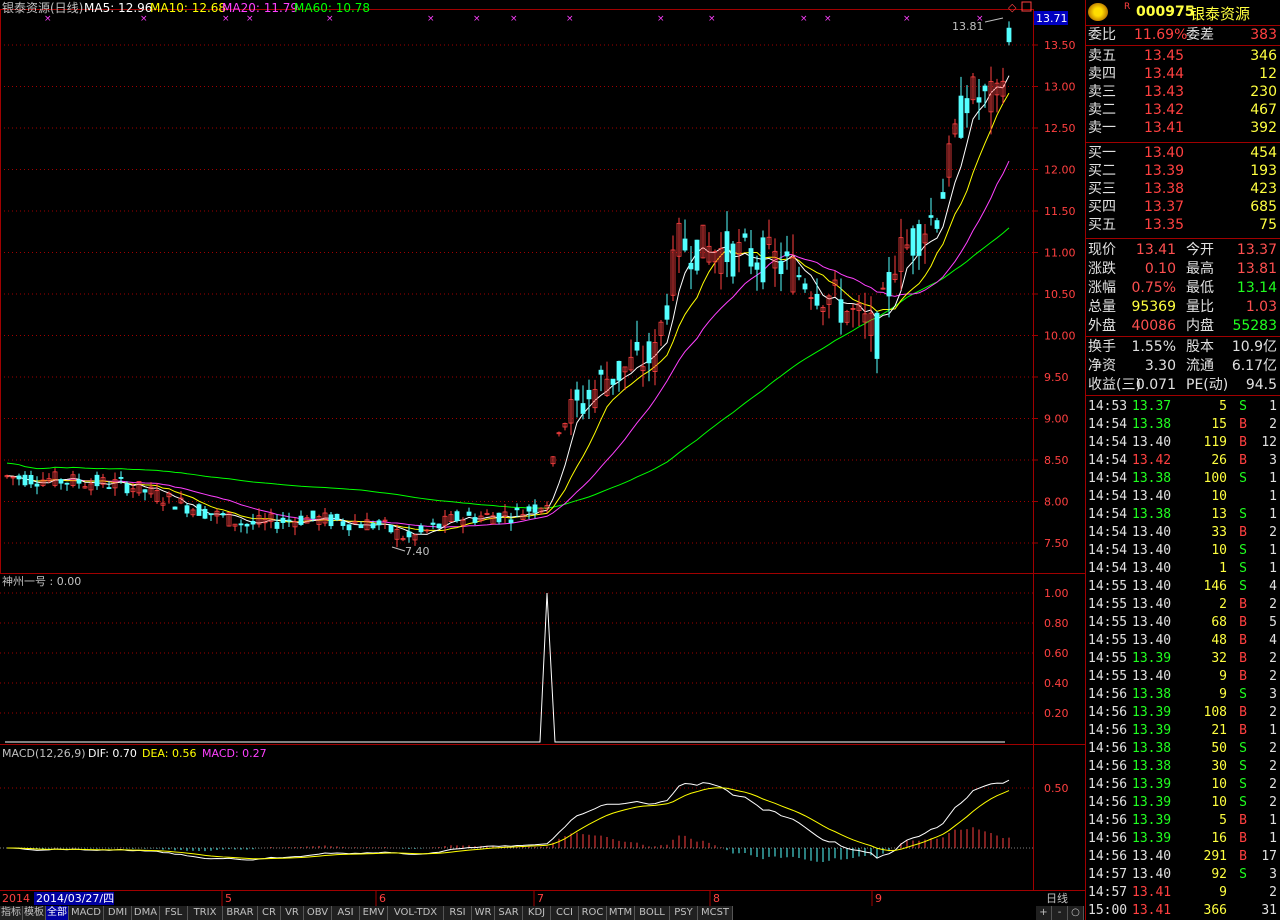 The width and height of the screenshot is (1280, 920). I want to click on tick-time: 14:54, so click(1108, 532).